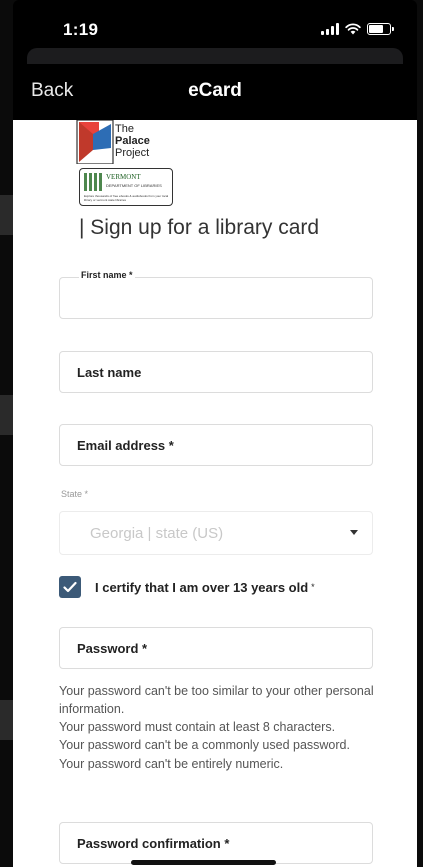  I want to click on logo-line1: The, so click(124, 129).